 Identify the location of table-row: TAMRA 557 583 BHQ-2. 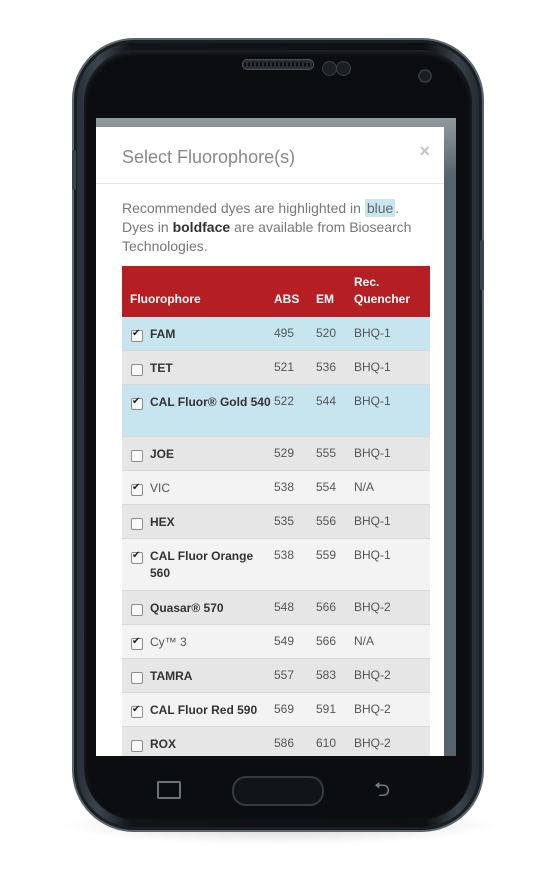
(276, 676).